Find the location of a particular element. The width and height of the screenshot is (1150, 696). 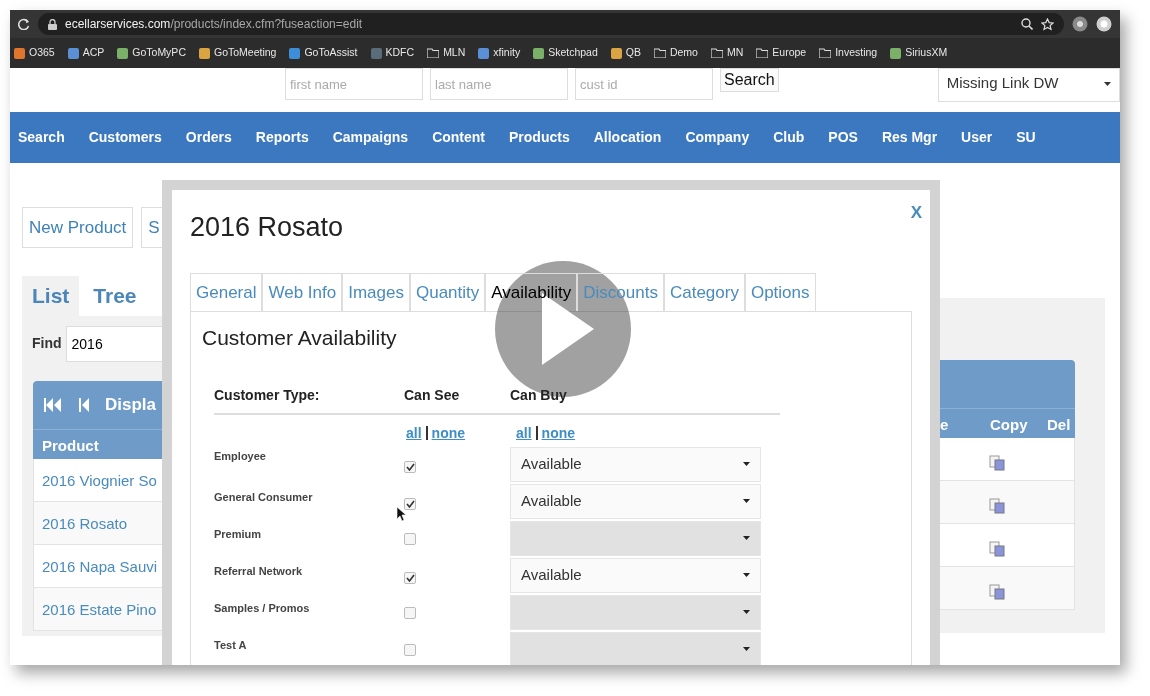

nav-link: Company is located at coordinates (717, 137).